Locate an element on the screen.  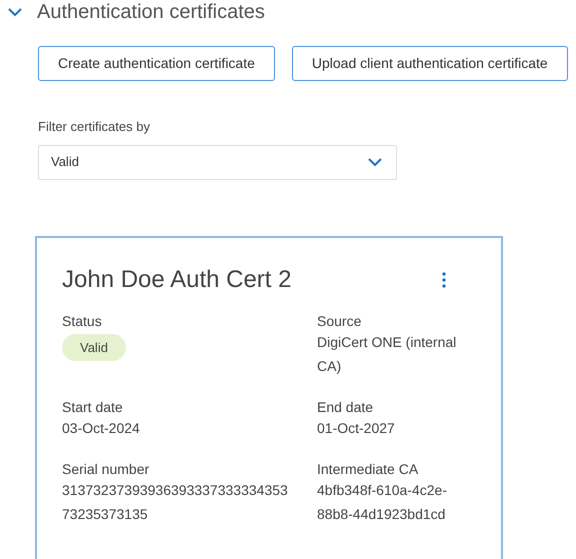
certificate-title: John Doe Auth Cert 2 is located at coordinates (177, 279).